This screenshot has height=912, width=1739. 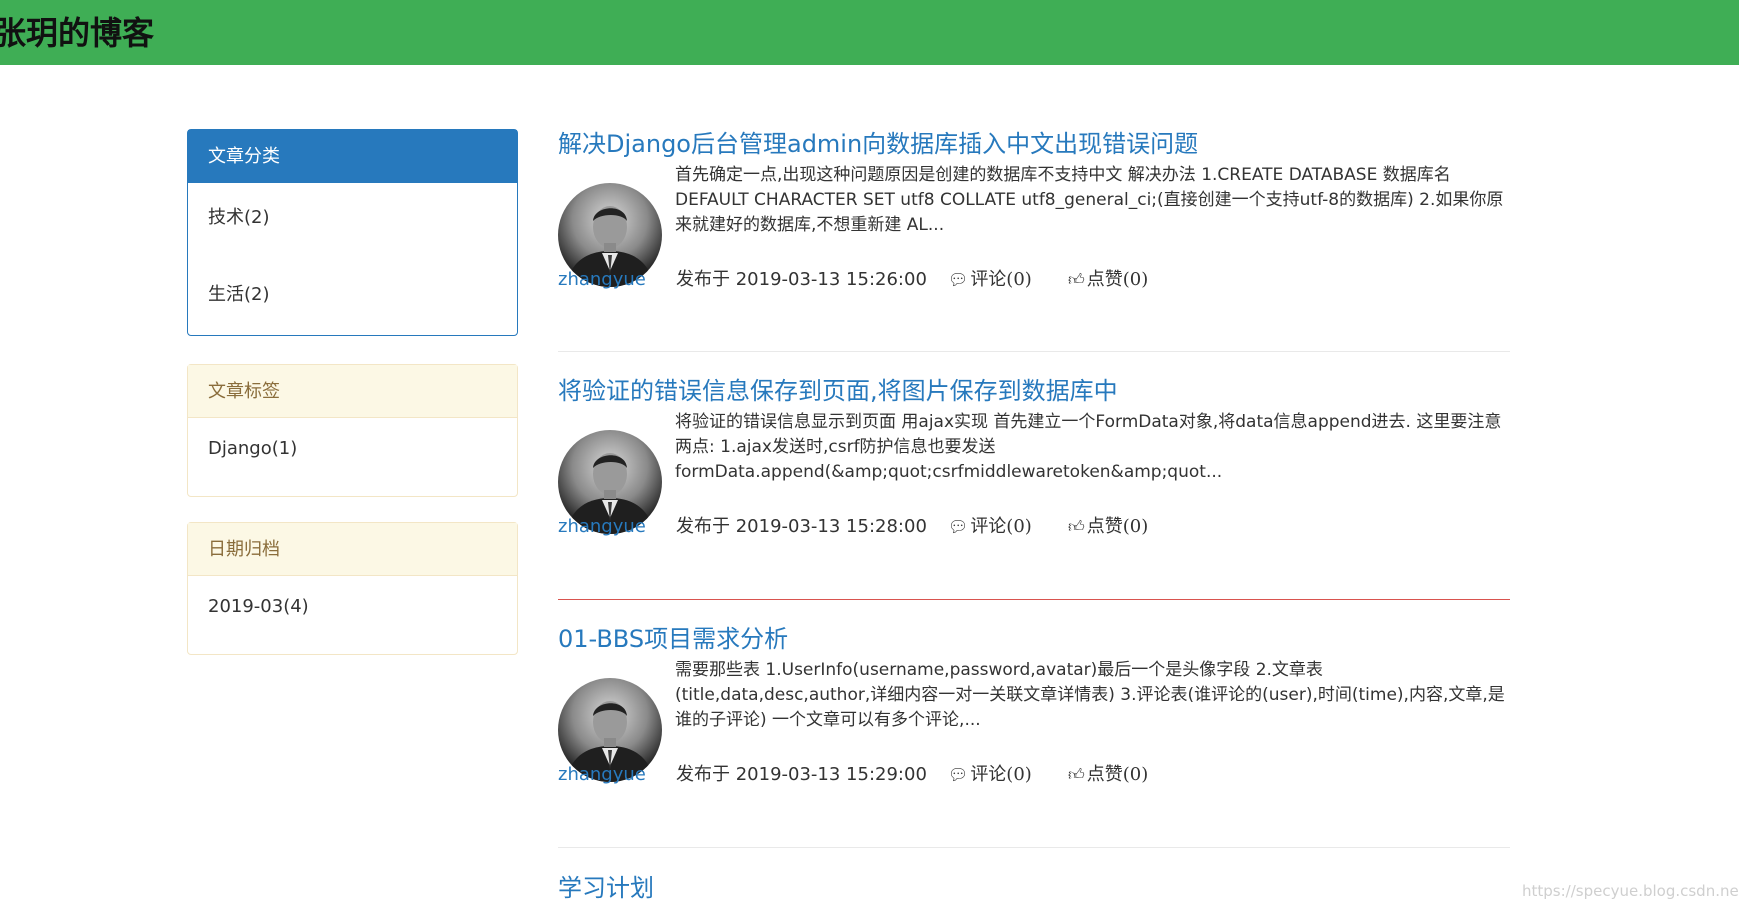 What do you see at coordinates (869, 32) in the screenshot?
I see `site-header: 张玥的博客` at bounding box center [869, 32].